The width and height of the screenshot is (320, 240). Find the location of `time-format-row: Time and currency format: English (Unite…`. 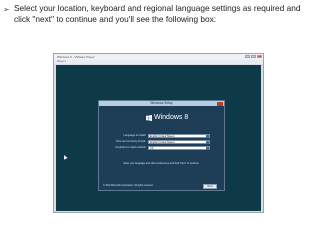

time-format-row: Time and currency format: English (Unite… is located at coordinates (161, 141).